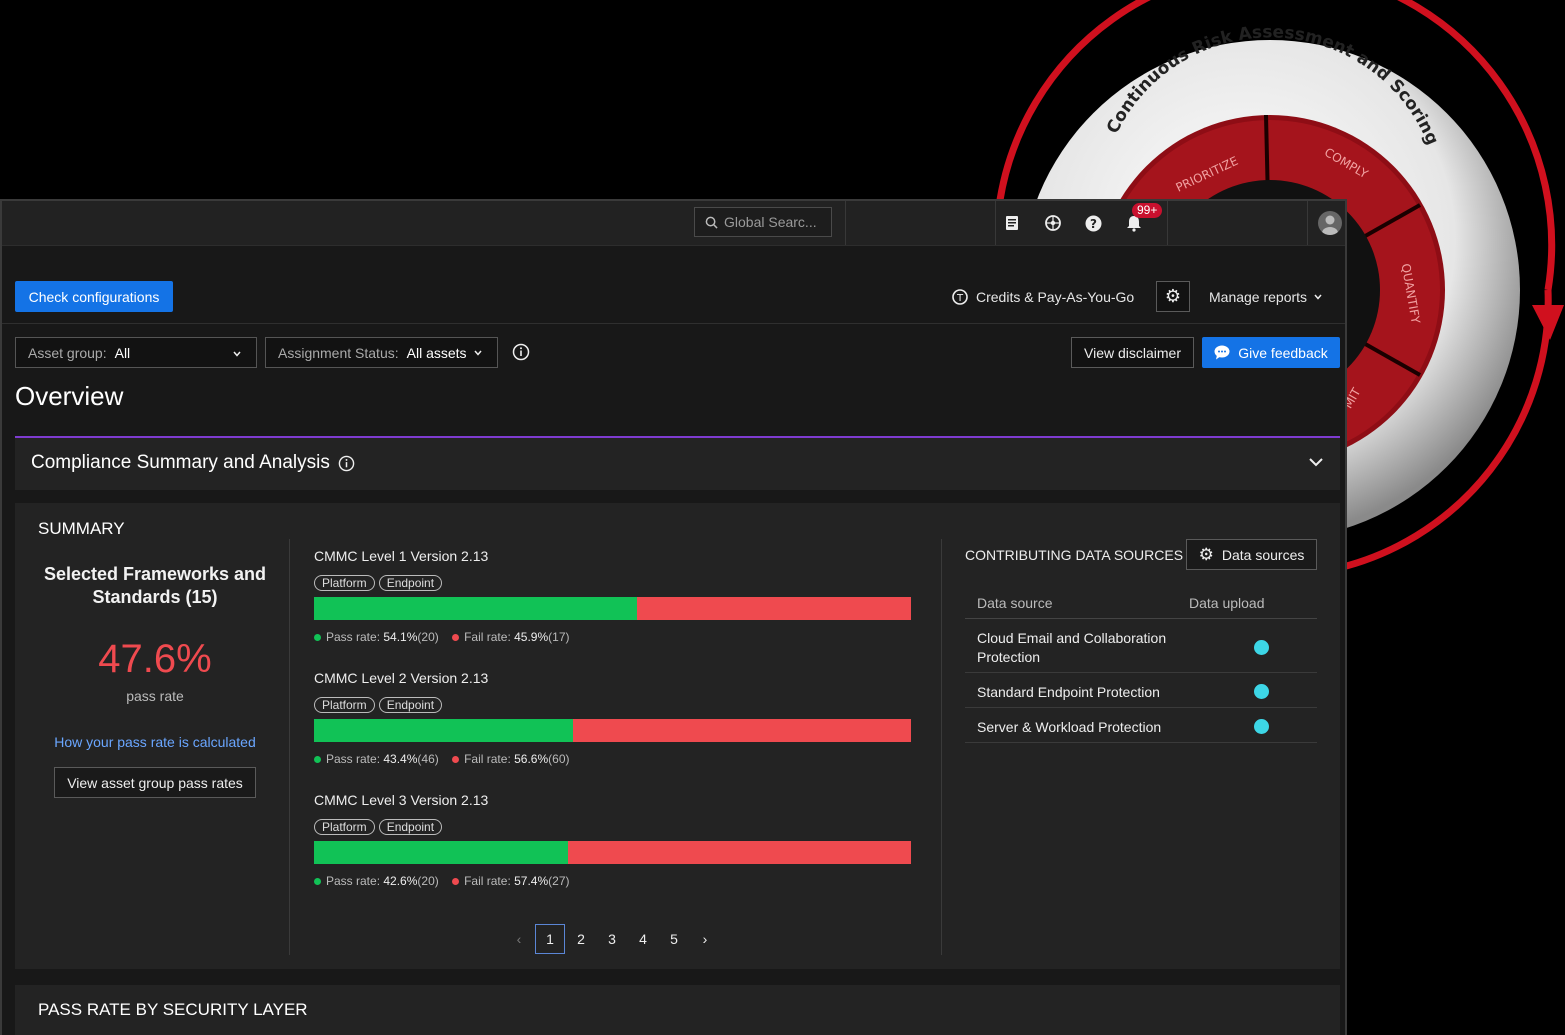  I want to click on credits-icon: T, so click(960, 297).